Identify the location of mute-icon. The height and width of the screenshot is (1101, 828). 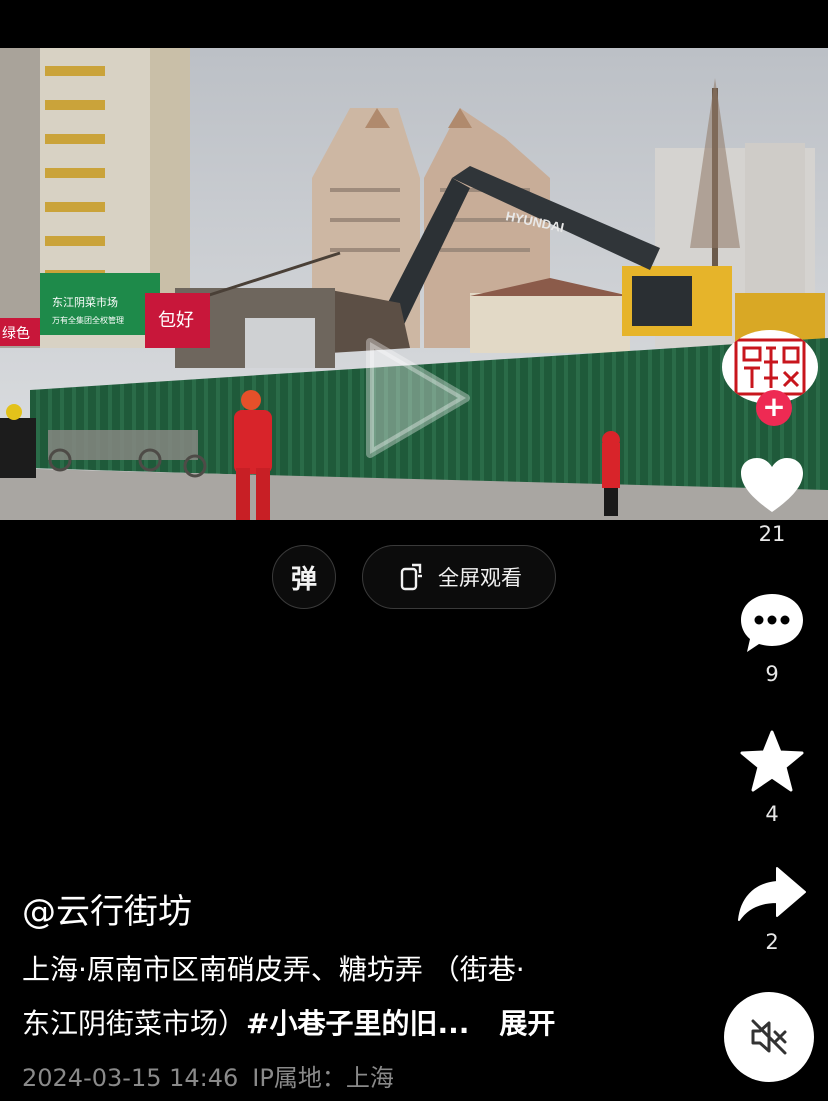
(769, 1037).